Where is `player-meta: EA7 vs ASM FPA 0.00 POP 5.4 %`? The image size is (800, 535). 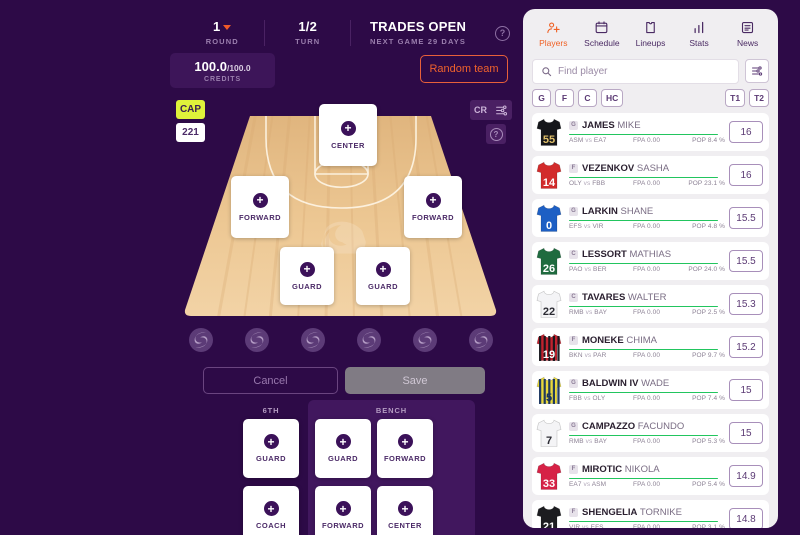
player-meta: EA7 vs ASM FPA 0.00 POP 5.4 % is located at coordinates (649, 484).